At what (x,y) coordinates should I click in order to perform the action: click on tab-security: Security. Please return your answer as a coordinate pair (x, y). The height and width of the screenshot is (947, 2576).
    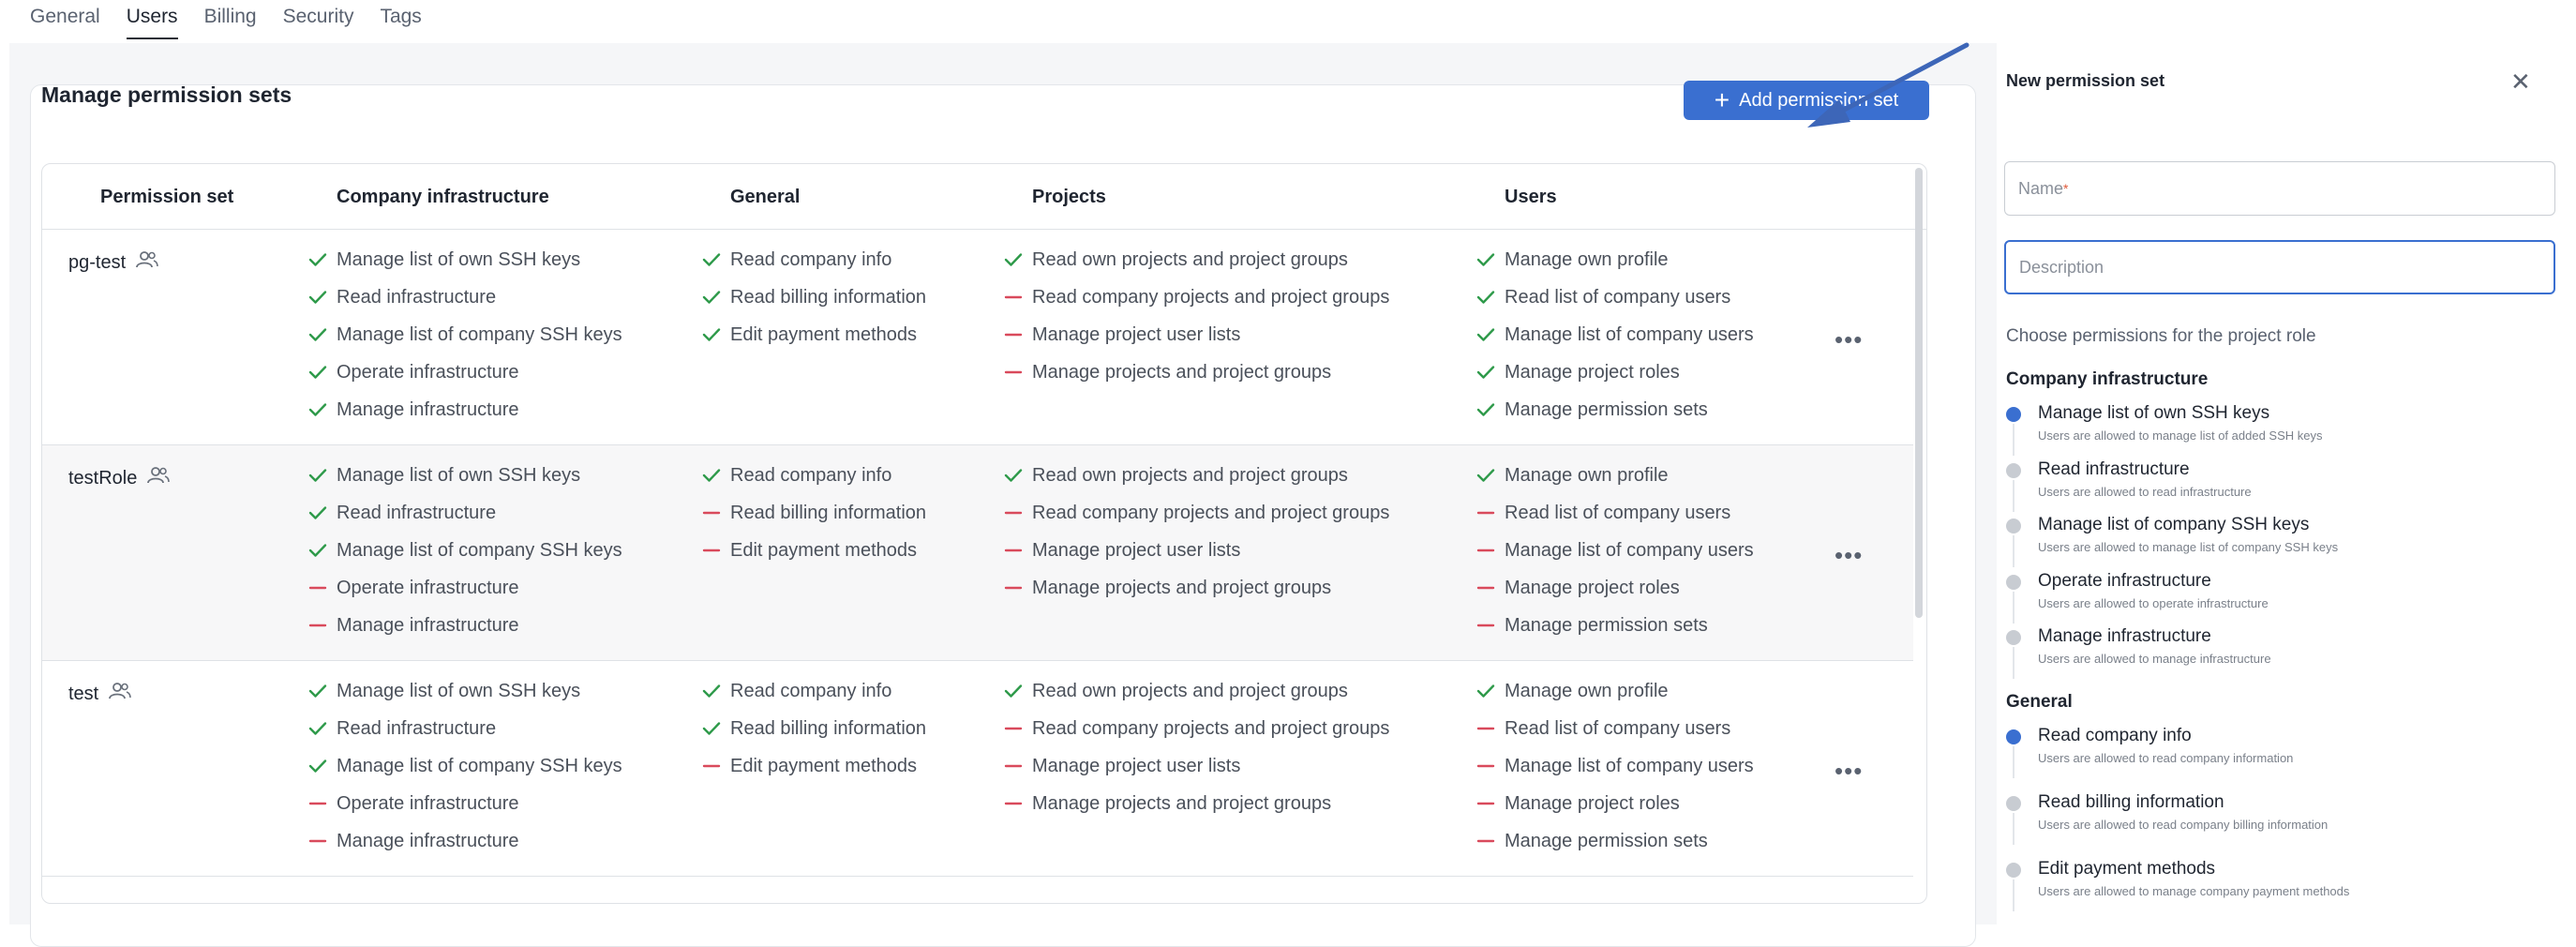
    Looking at the image, I should click on (319, 22).